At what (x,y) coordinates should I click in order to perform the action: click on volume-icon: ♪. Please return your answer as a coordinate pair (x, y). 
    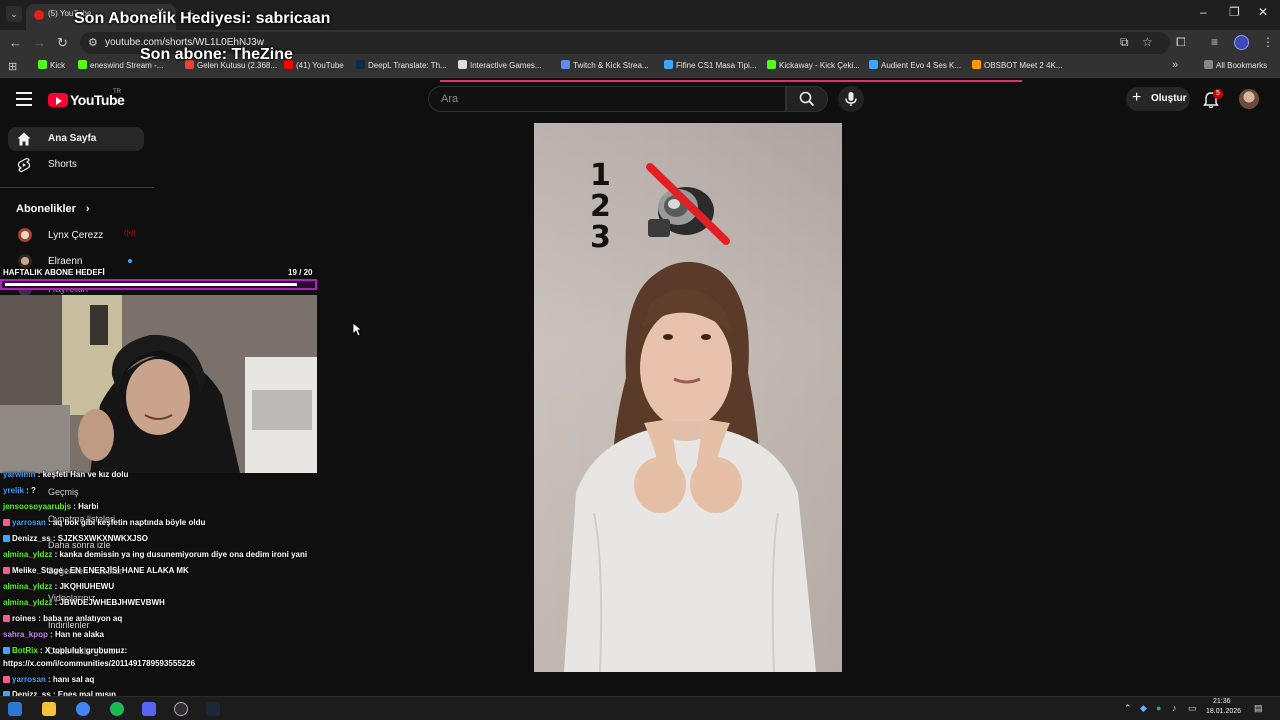
    Looking at the image, I should click on (1174, 708).